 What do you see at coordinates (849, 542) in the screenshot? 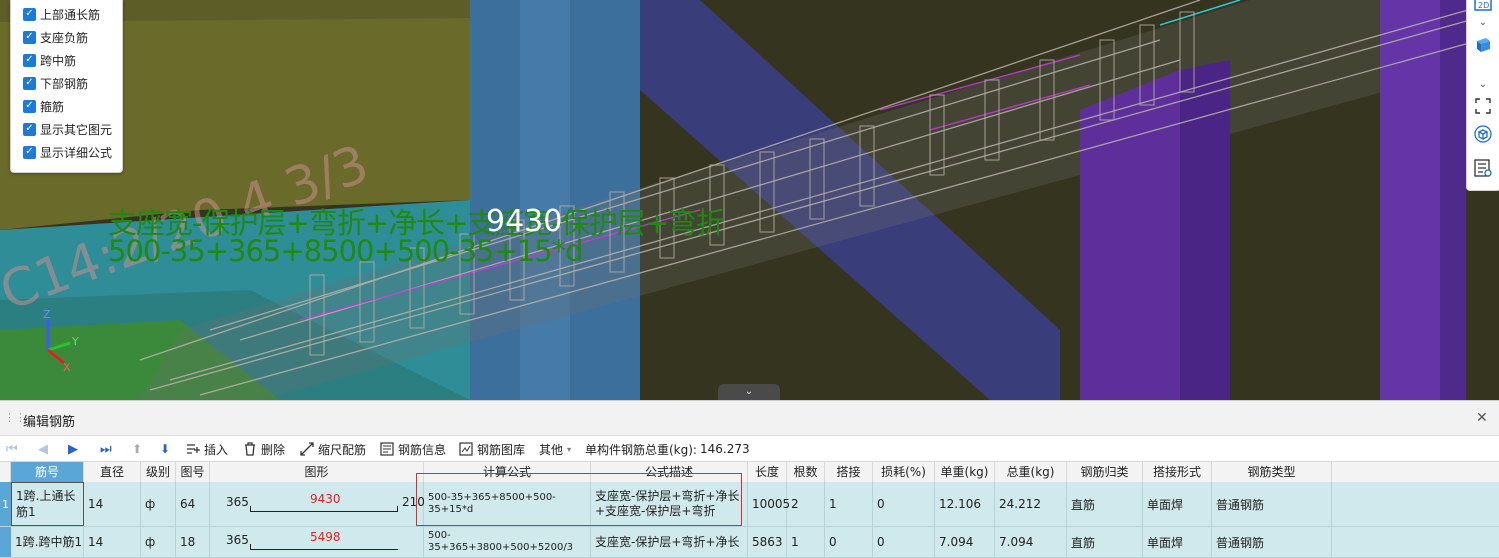
I see `cell-lap: 0` at bounding box center [849, 542].